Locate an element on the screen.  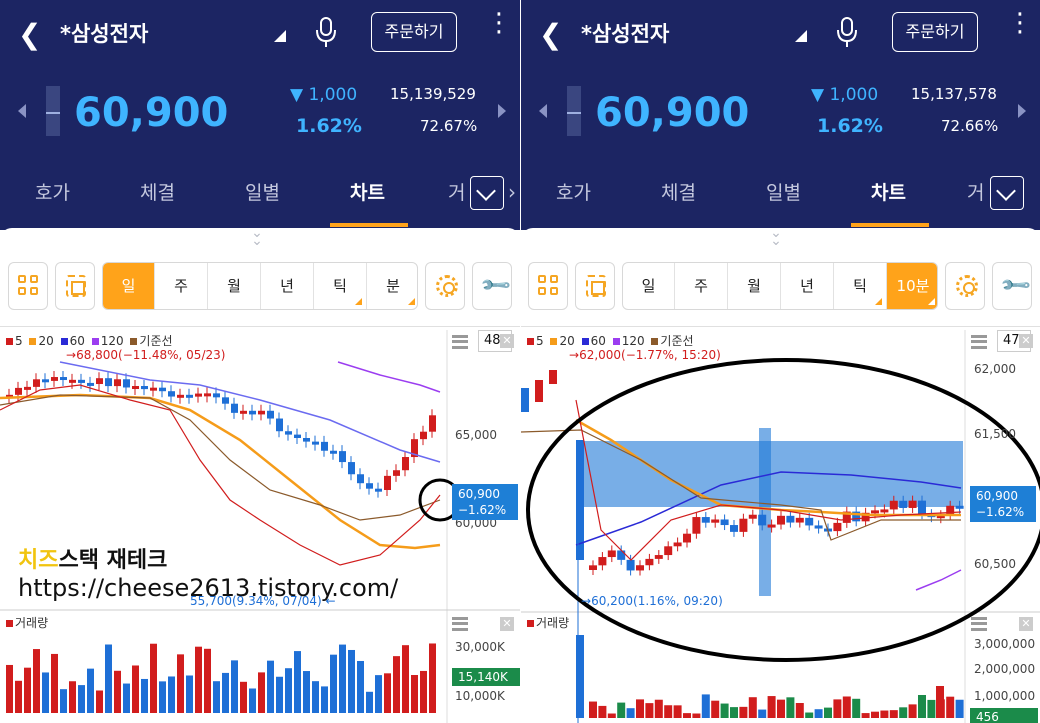
vol-label-2000000: 2,000,000 is located at coordinates (1005, 669).